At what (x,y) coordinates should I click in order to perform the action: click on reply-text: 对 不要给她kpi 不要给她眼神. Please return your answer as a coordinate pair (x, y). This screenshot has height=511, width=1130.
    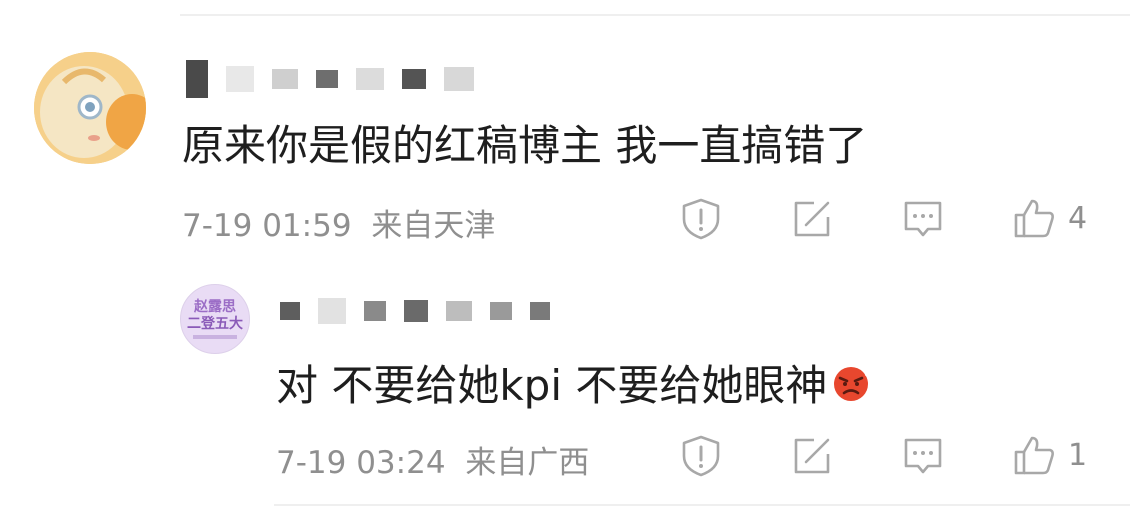
    Looking at the image, I should click on (574, 382).